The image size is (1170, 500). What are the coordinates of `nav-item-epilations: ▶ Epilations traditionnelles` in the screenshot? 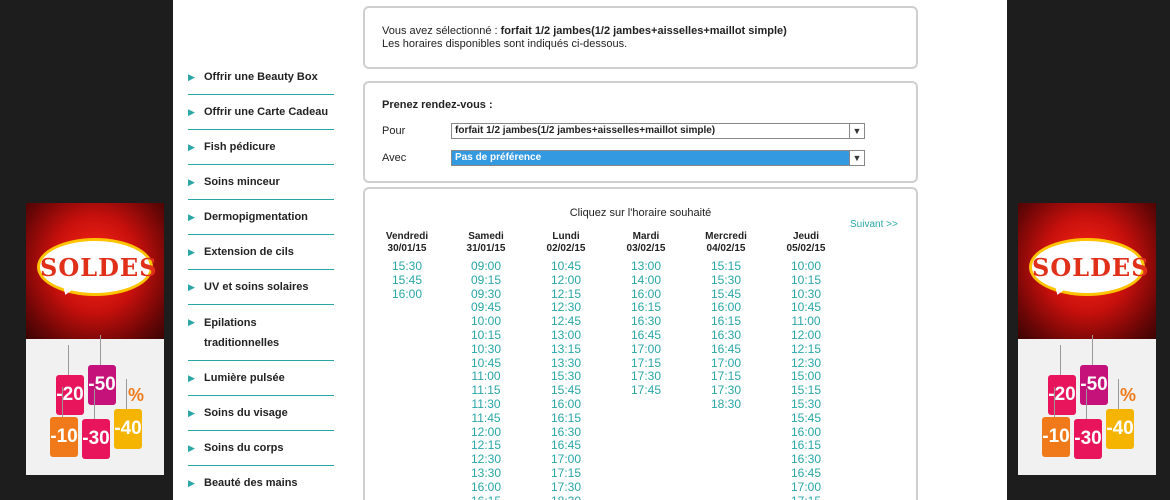 It's located at (261, 333).